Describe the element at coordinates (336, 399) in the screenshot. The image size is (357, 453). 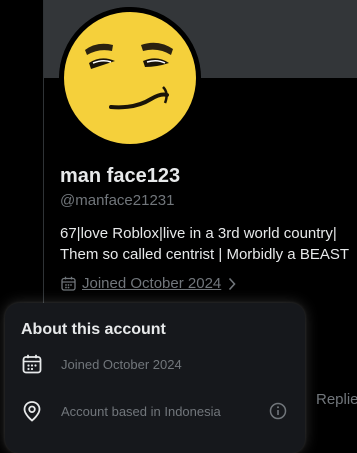
I see `tab-replies: Replie` at that location.